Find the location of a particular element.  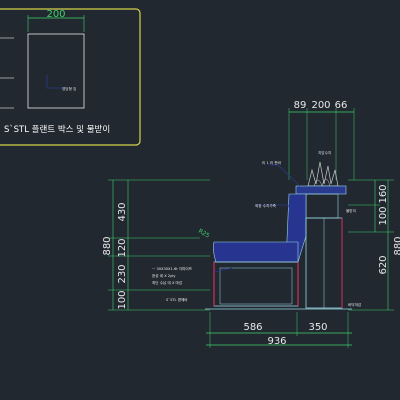

left-dim-4: 100 is located at coordinates (122, 299).